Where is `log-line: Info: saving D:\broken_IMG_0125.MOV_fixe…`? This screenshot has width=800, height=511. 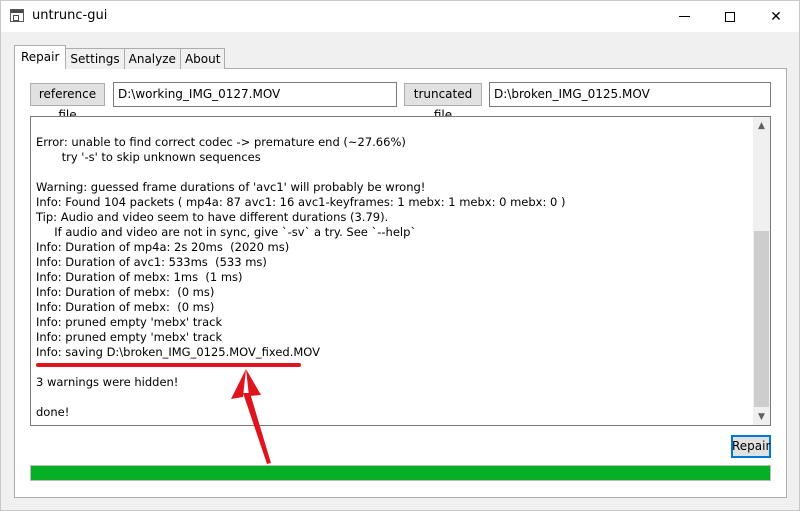
log-line: Info: saving D:\broken_IMG_0125.MOV_fixe… is located at coordinates (178, 352).